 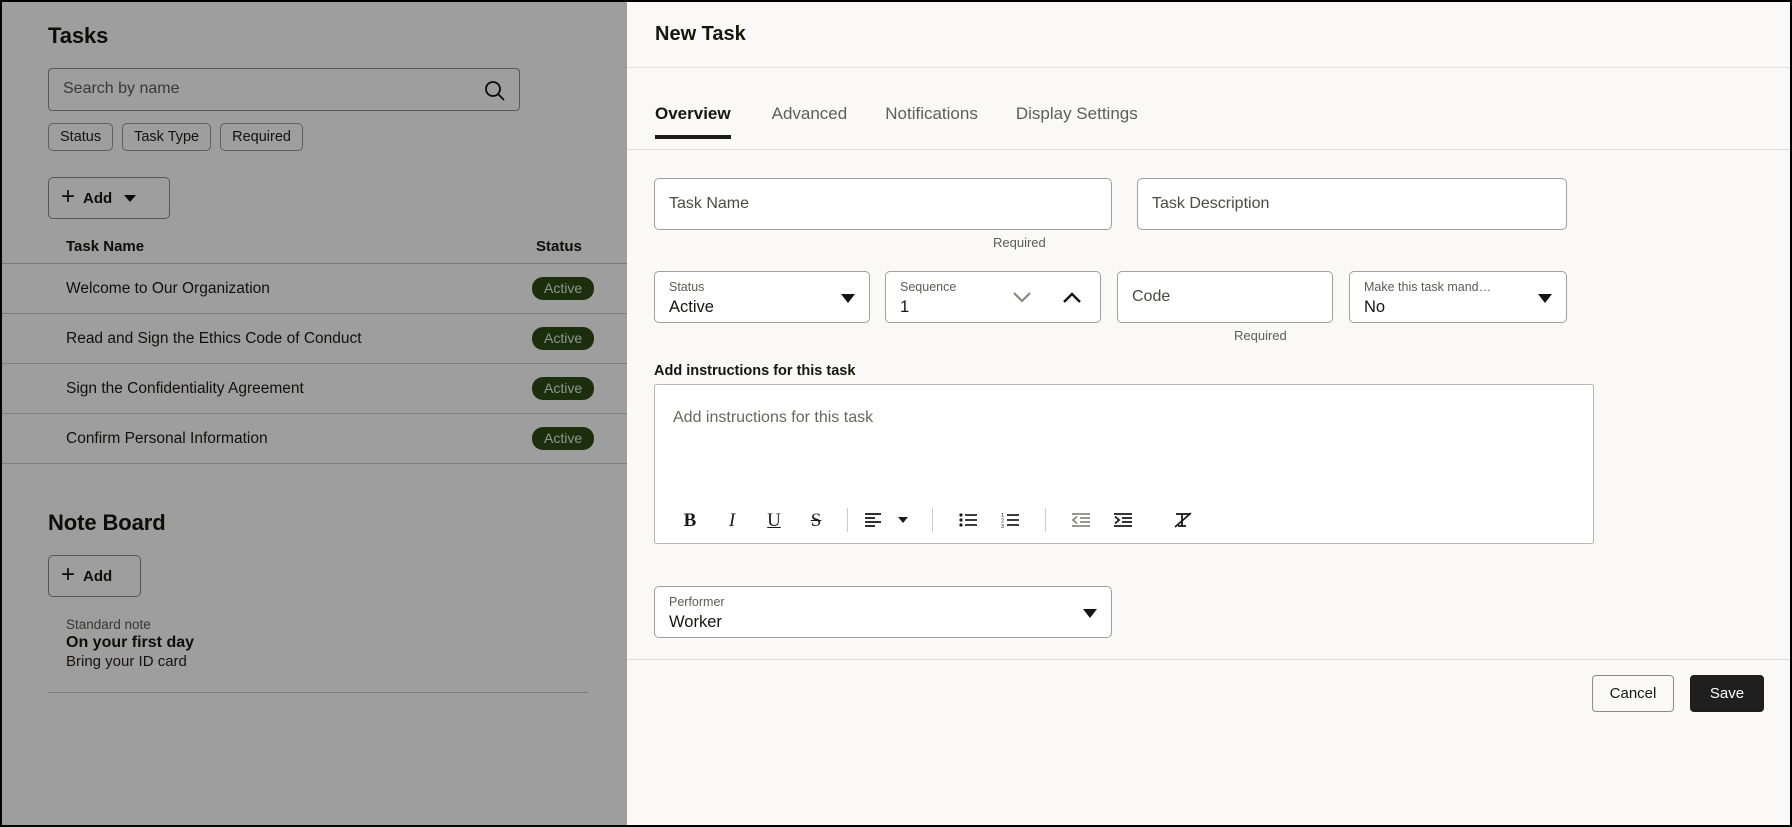 What do you see at coordinates (1081, 520) in the screenshot?
I see `outdent-icon` at bounding box center [1081, 520].